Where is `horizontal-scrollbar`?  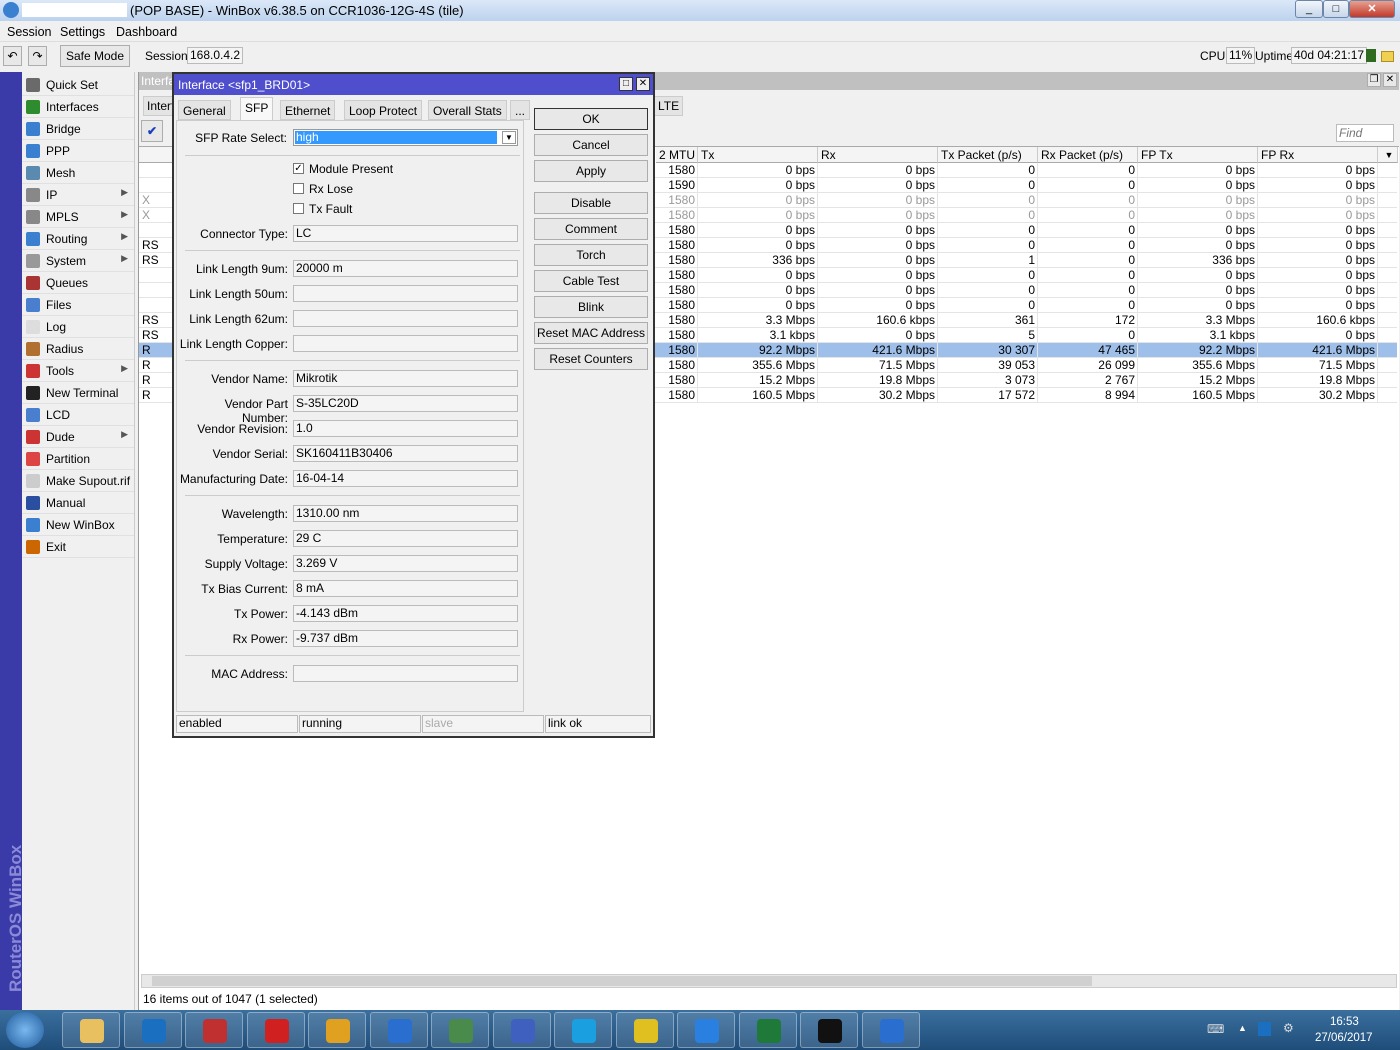 horizontal-scrollbar is located at coordinates (769, 981).